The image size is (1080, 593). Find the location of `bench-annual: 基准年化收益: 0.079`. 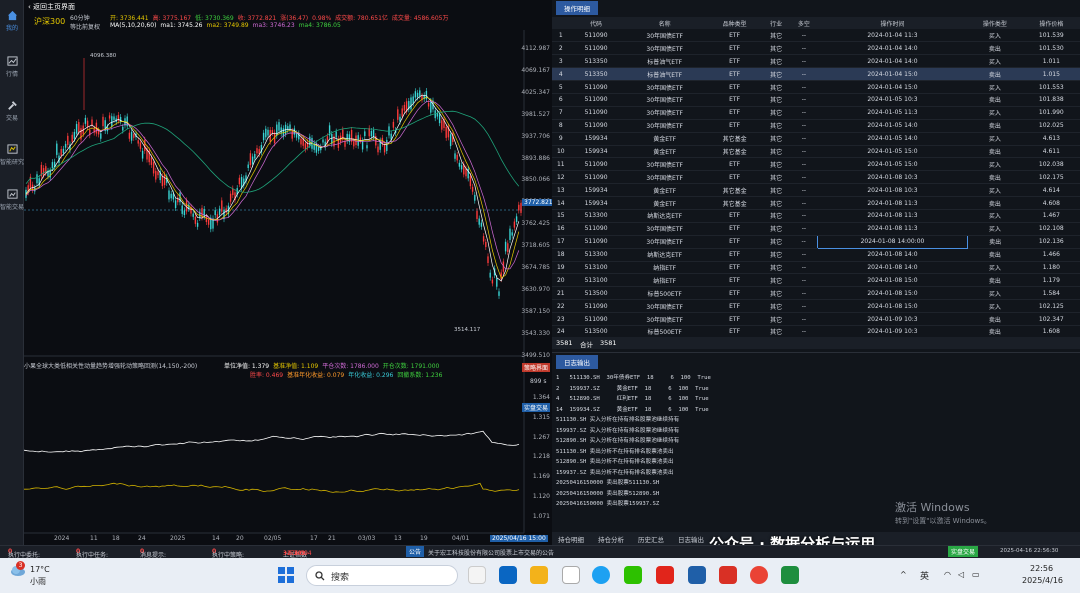

bench-annual: 基准年化收益: 0.079 is located at coordinates (316, 375).